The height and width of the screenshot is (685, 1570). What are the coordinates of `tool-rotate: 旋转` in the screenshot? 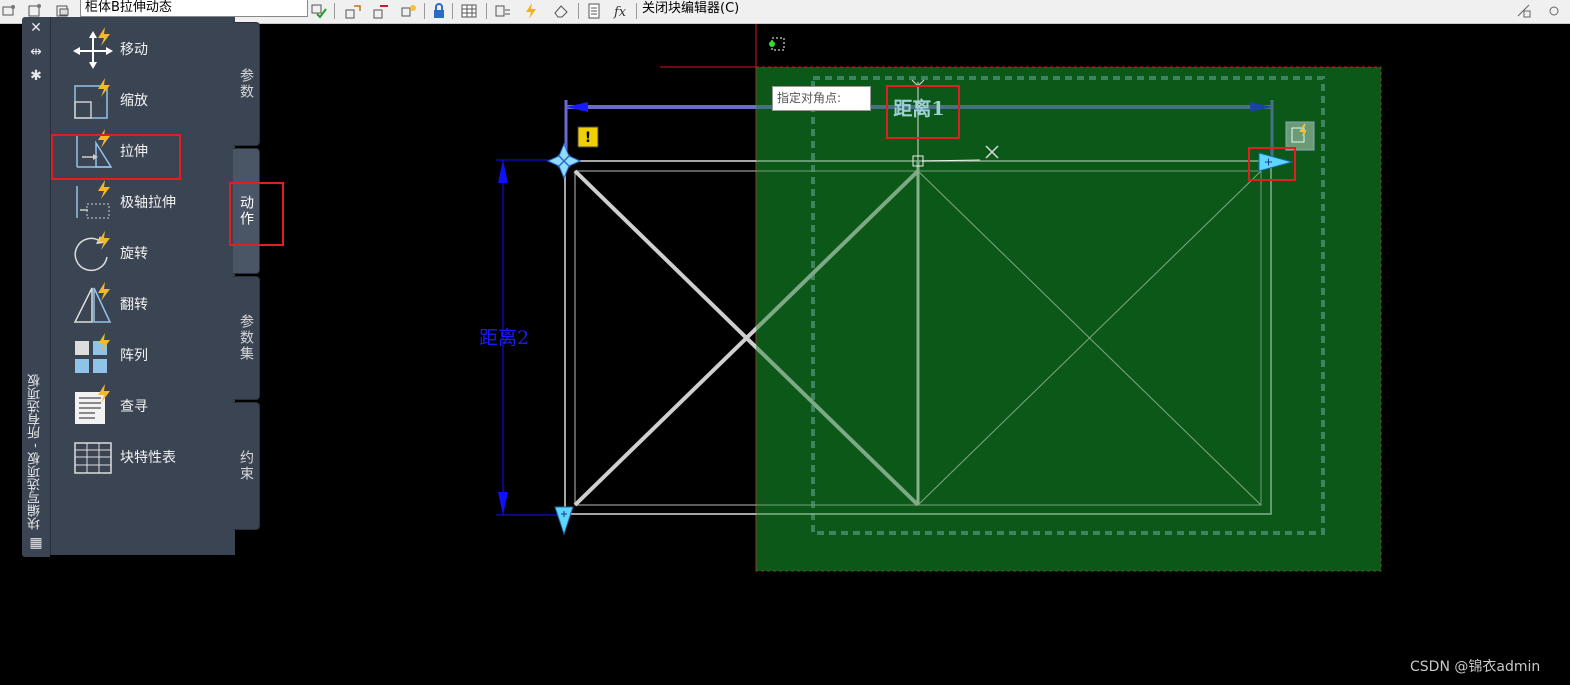 It's located at (152, 253).